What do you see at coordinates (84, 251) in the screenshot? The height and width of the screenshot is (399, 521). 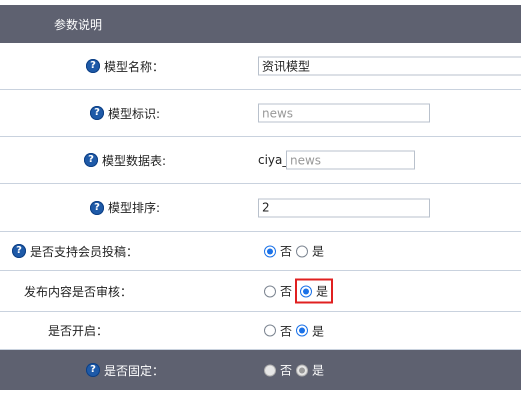 I see `member-submit-label: 是否支持会员投稿：` at bounding box center [84, 251].